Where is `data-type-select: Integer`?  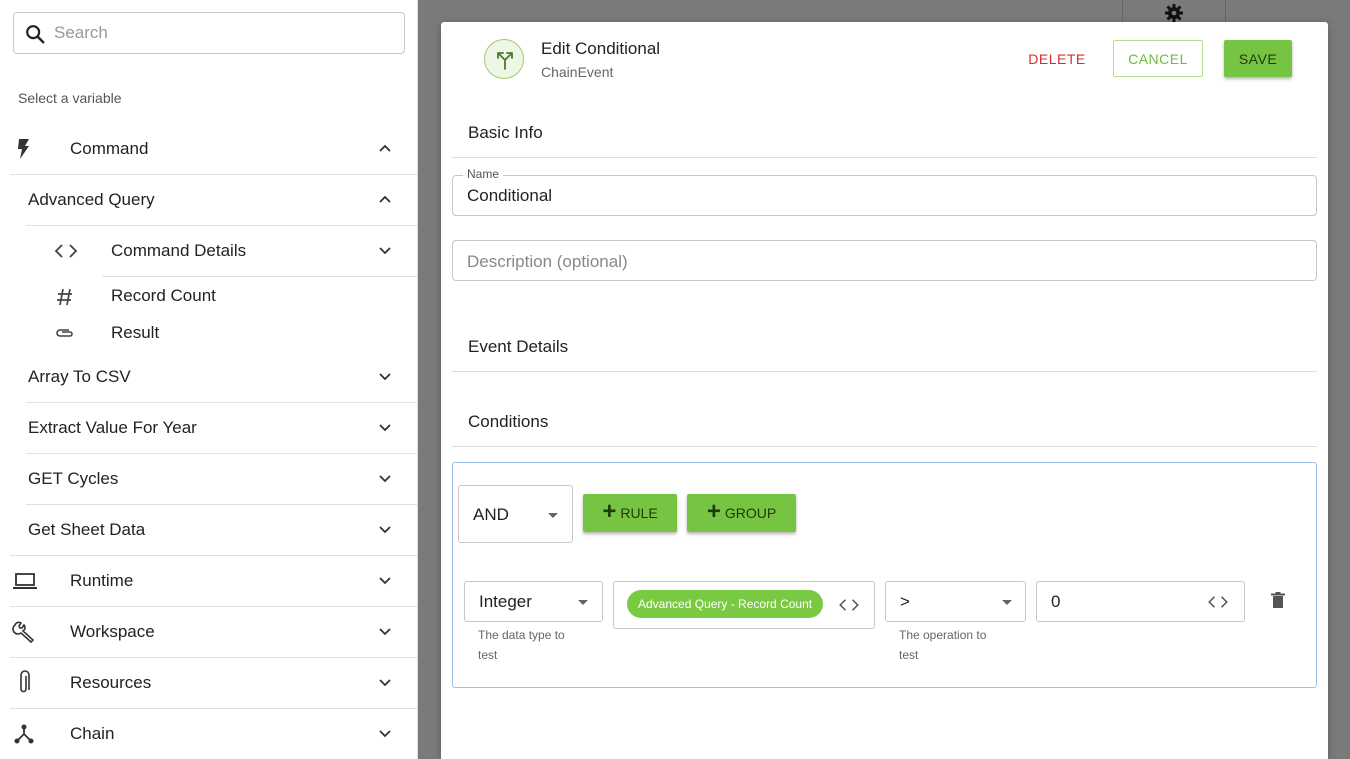
data-type-select: Integer is located at coordinates (533, 601).